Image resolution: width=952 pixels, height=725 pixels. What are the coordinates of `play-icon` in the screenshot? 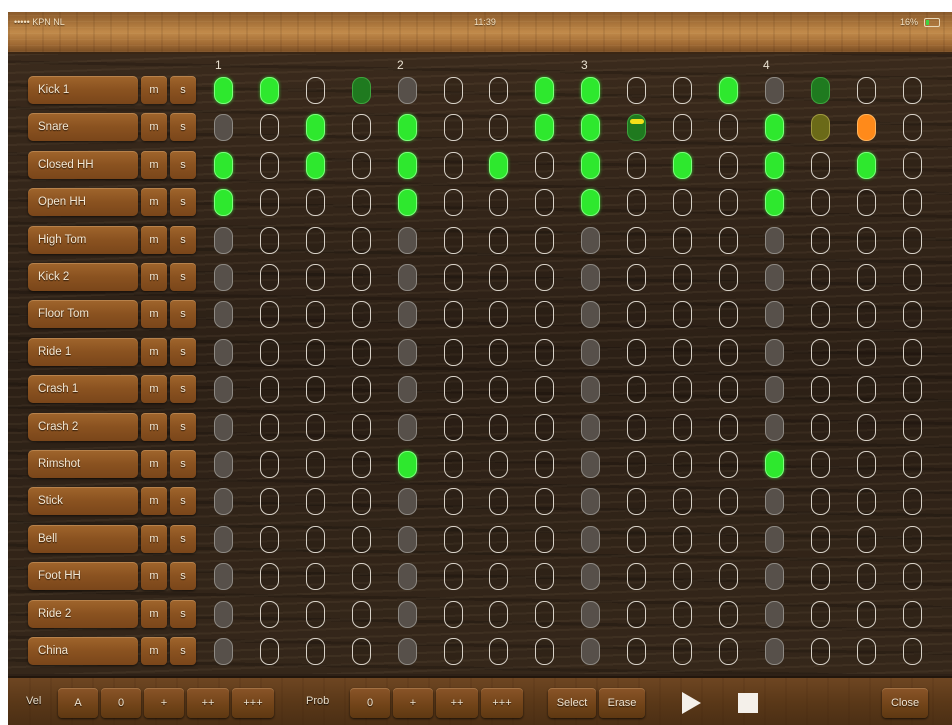 It's located at (691, 703).